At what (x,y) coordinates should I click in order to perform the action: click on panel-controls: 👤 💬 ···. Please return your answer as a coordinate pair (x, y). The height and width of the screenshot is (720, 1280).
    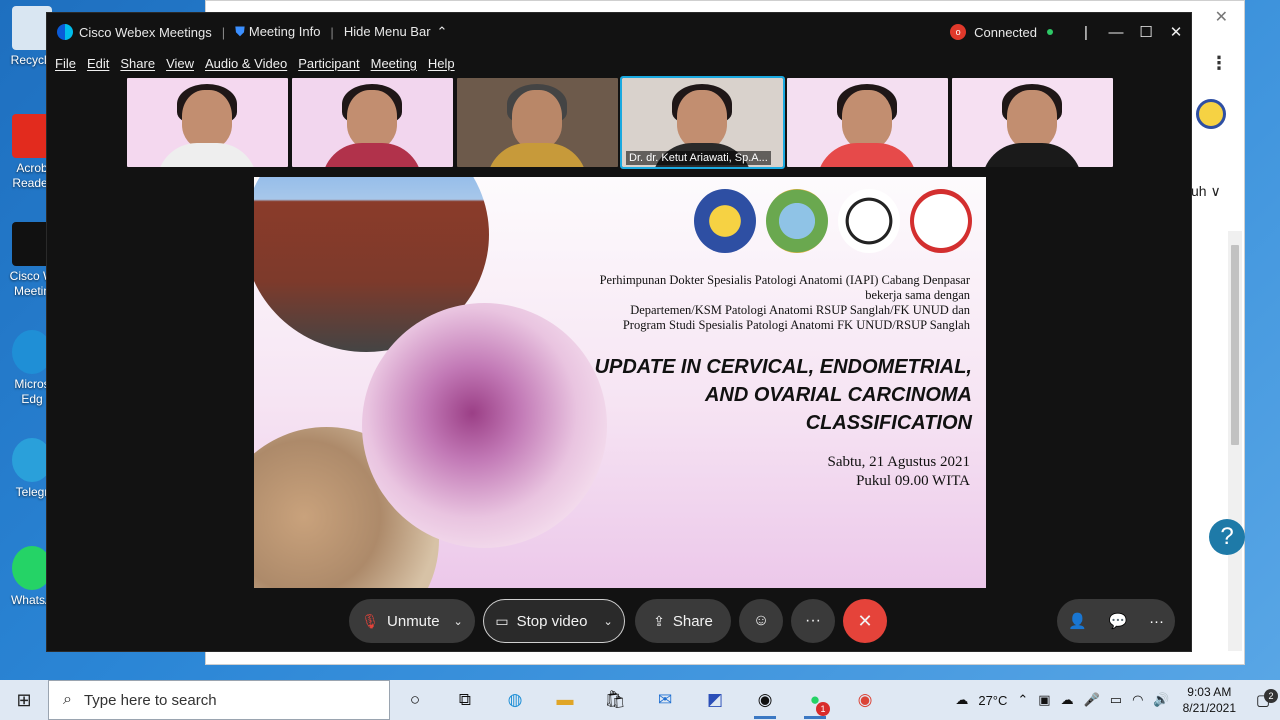
    Looking at the image, I should click on (1116, 621).